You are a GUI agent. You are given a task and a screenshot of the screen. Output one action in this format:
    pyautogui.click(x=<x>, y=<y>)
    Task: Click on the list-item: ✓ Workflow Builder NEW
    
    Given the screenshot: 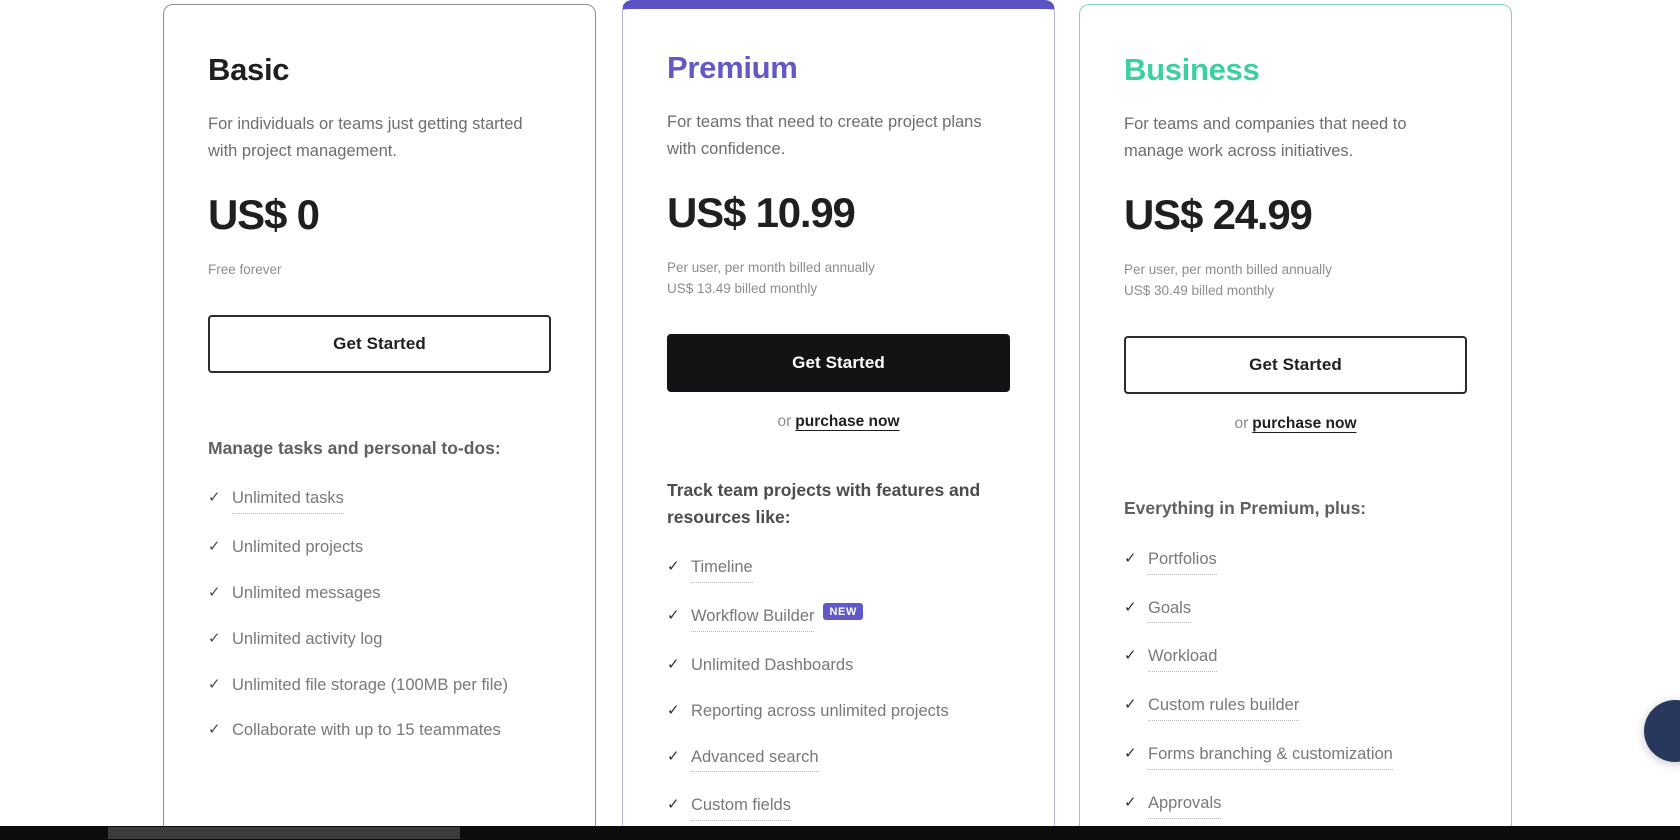 What is the action you would take?
    pyautogui.click(x=838, y=617)
    